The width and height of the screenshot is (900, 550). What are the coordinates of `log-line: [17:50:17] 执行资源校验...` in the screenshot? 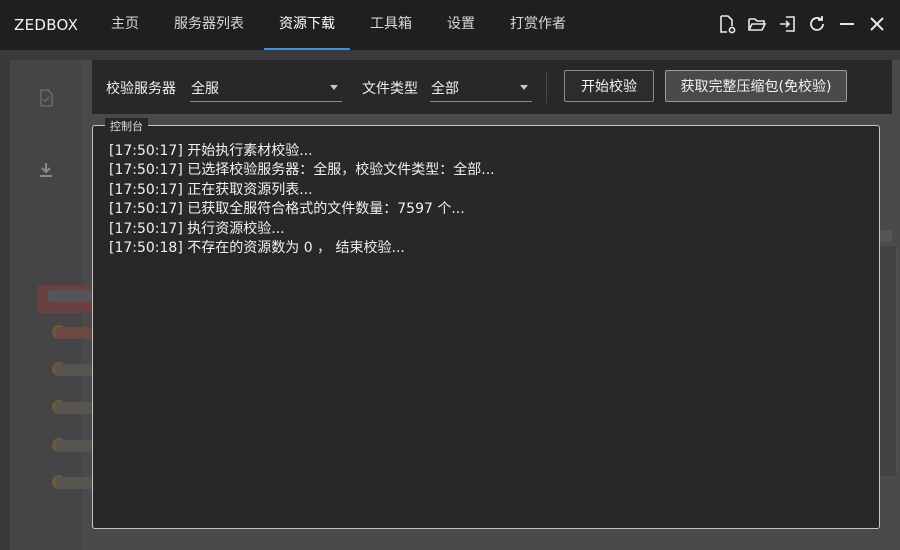 It's located at (197, 228).